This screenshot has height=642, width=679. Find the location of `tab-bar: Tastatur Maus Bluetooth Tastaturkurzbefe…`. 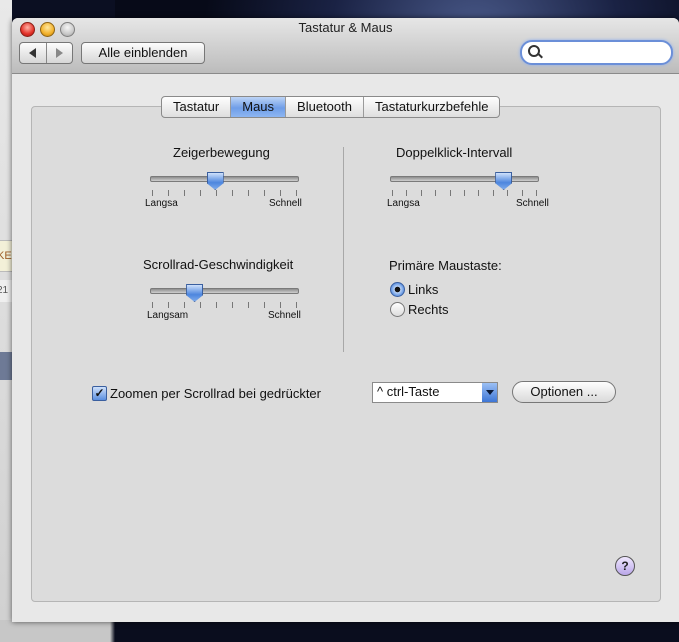

tab-bar: Tastatur Maus Bluetooth Tastaturkurzbefe… is located at coordinates (331, 107).